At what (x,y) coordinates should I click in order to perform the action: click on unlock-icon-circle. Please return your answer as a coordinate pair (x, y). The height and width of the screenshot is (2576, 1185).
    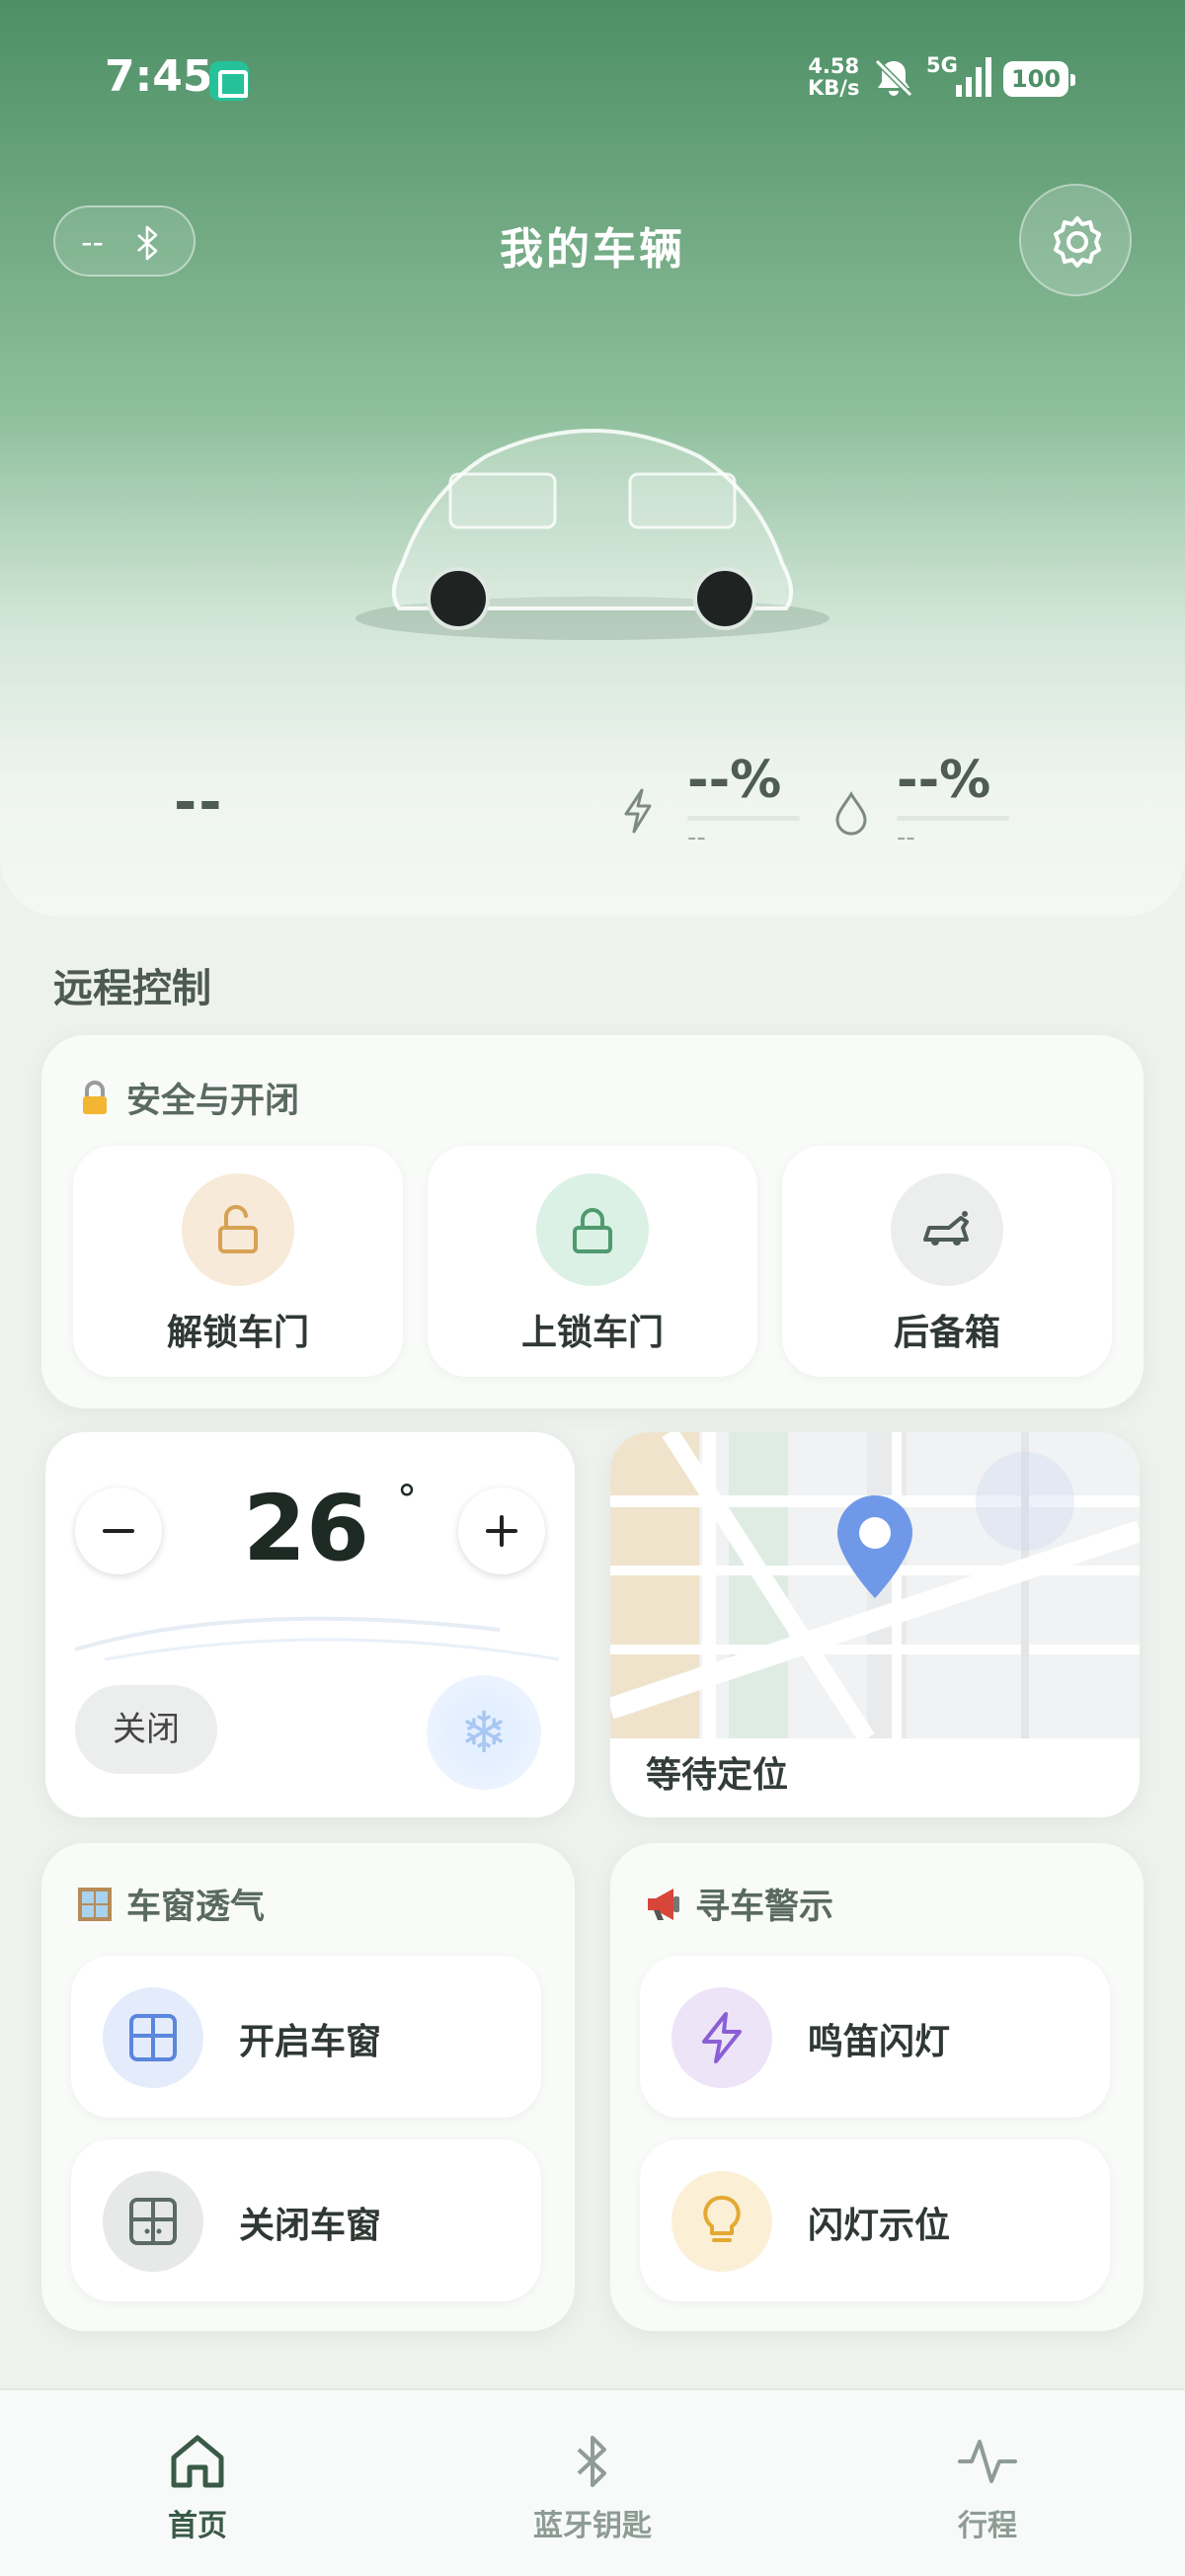
    Looking at the image, I should click on (238, 1229).